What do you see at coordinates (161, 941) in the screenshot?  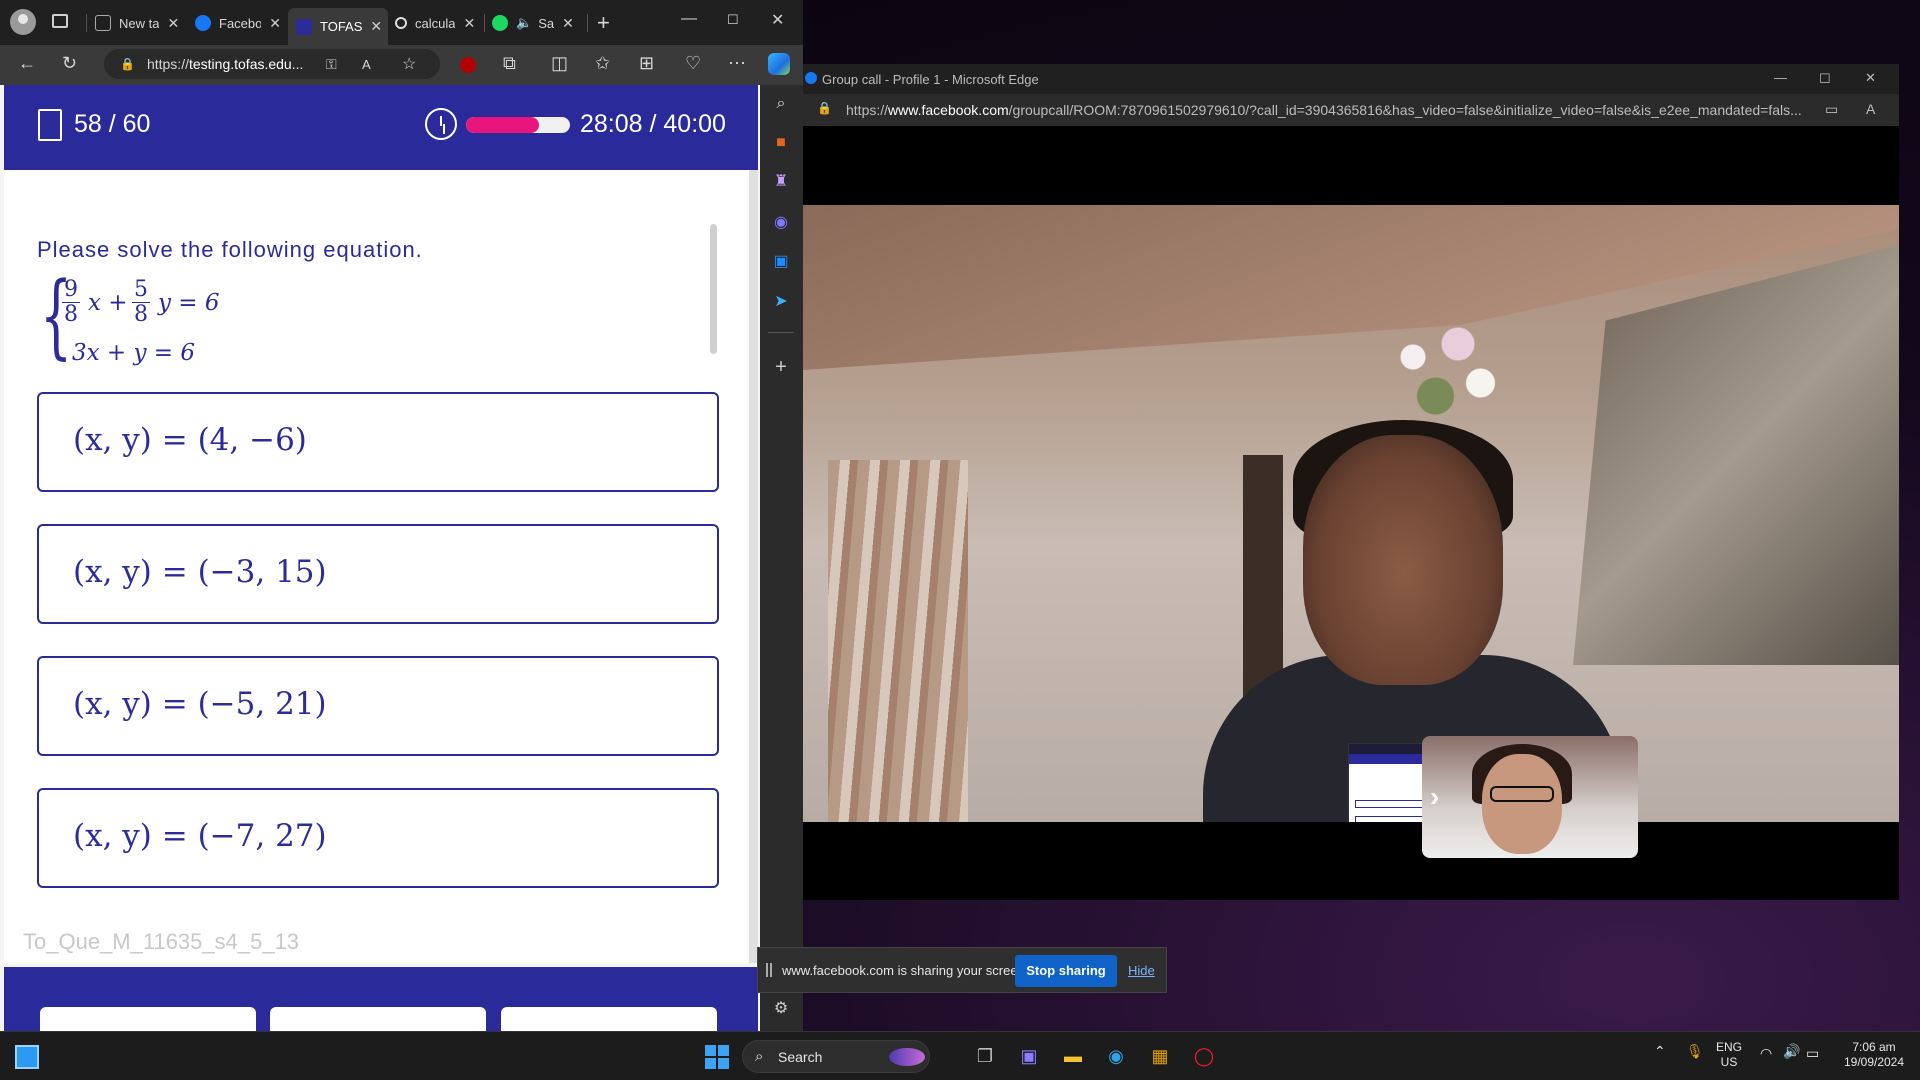 I see `question-id: To_Que_M_11635_s4_5_13` at bounding box center [161, 941].